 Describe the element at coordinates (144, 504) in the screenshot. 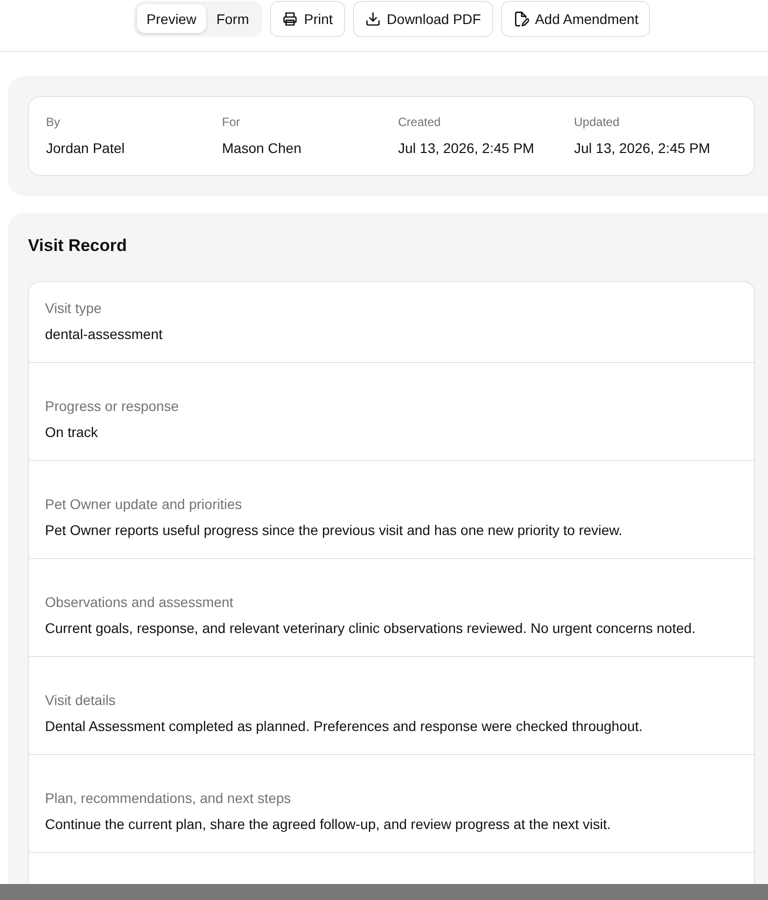

I see `field-label: Pet Owner update and priorities` at that location.